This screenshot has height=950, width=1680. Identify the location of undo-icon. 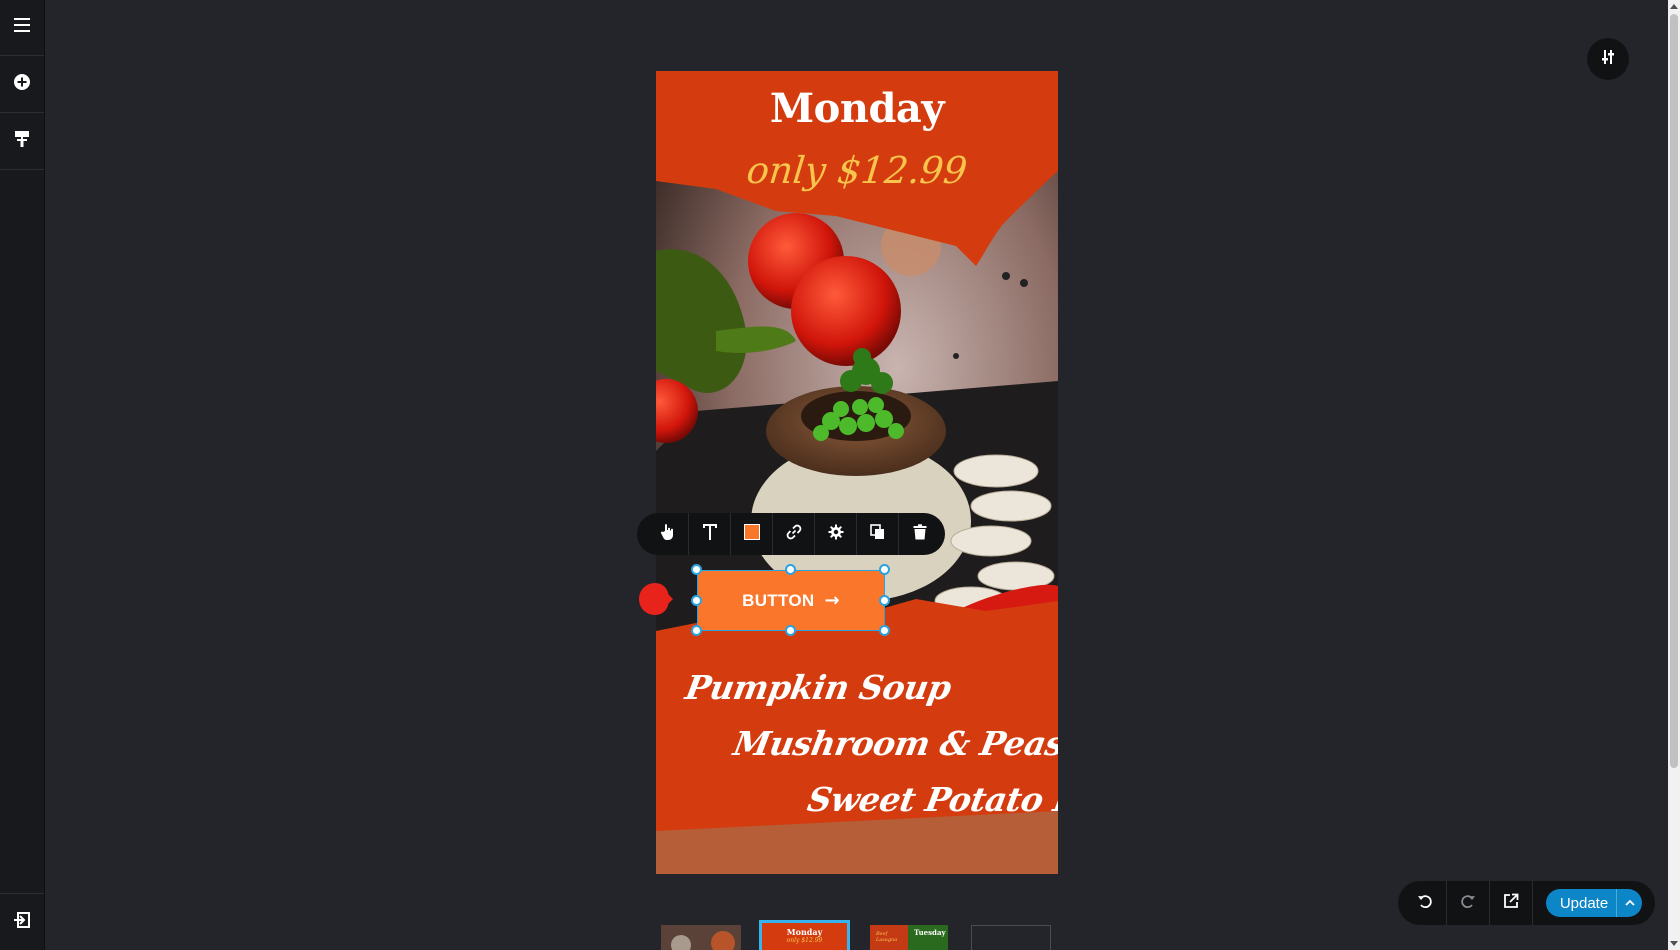
(1425, 903).